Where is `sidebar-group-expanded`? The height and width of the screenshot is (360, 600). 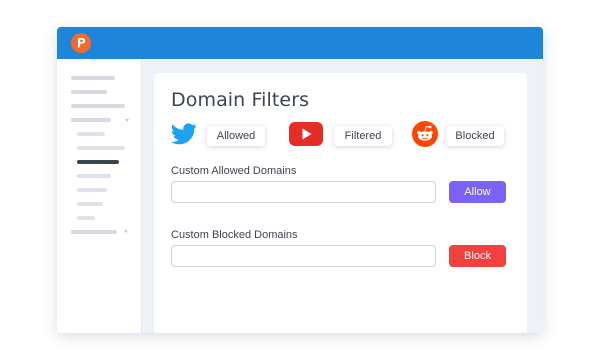 sidebar-group-expanded is located at coordinates (91, 120).